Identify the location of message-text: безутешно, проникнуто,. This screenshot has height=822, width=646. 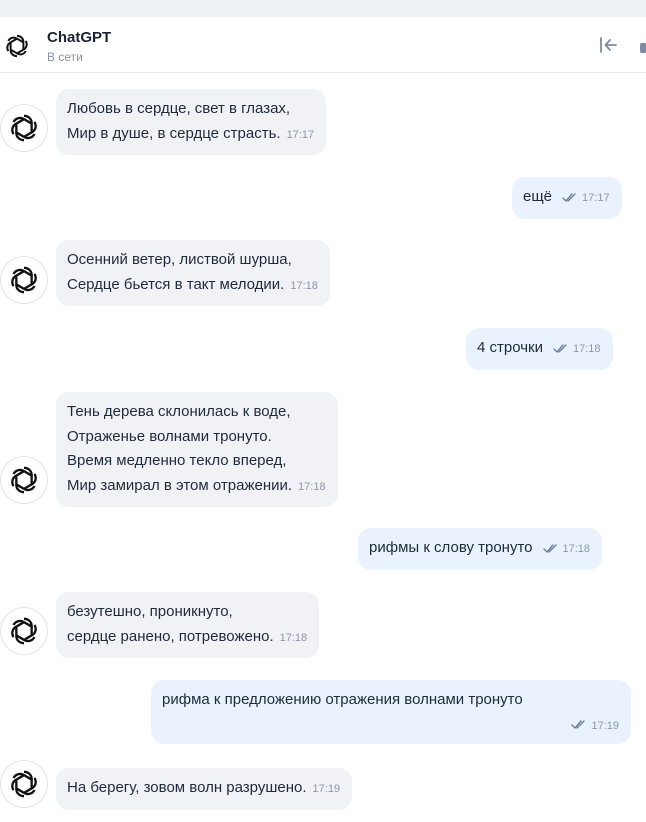
(150, 611).